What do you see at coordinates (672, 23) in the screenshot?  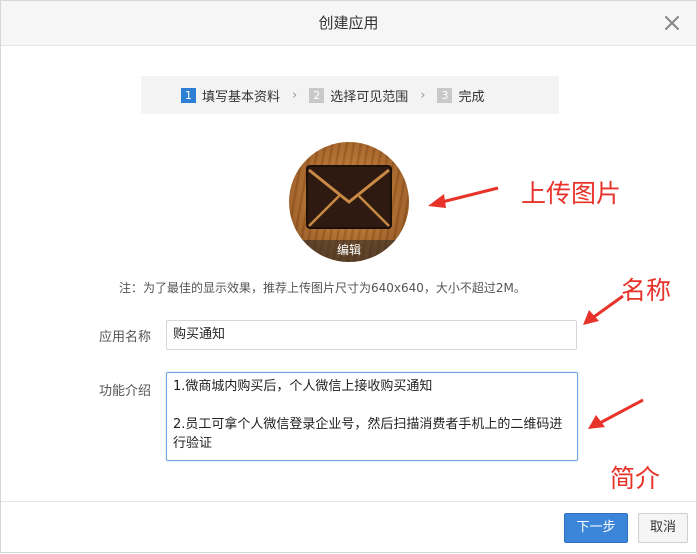 I see `close-icon` at bounding box center [672, 23].